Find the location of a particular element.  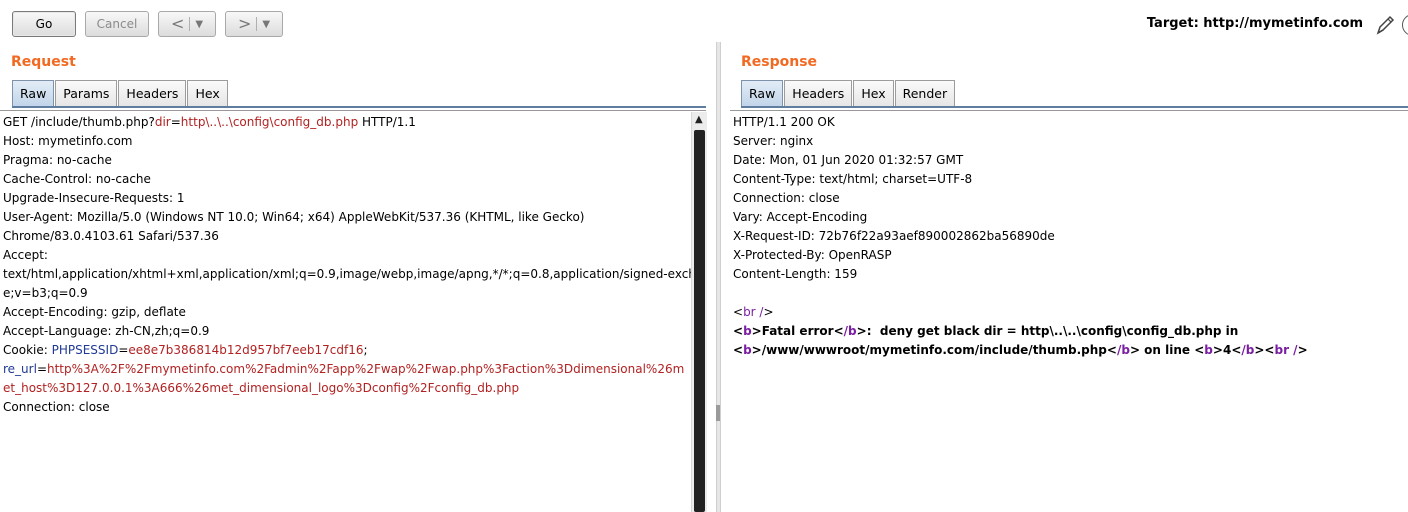

cookie-label: Cookie: is located at coordinates (27, 350).